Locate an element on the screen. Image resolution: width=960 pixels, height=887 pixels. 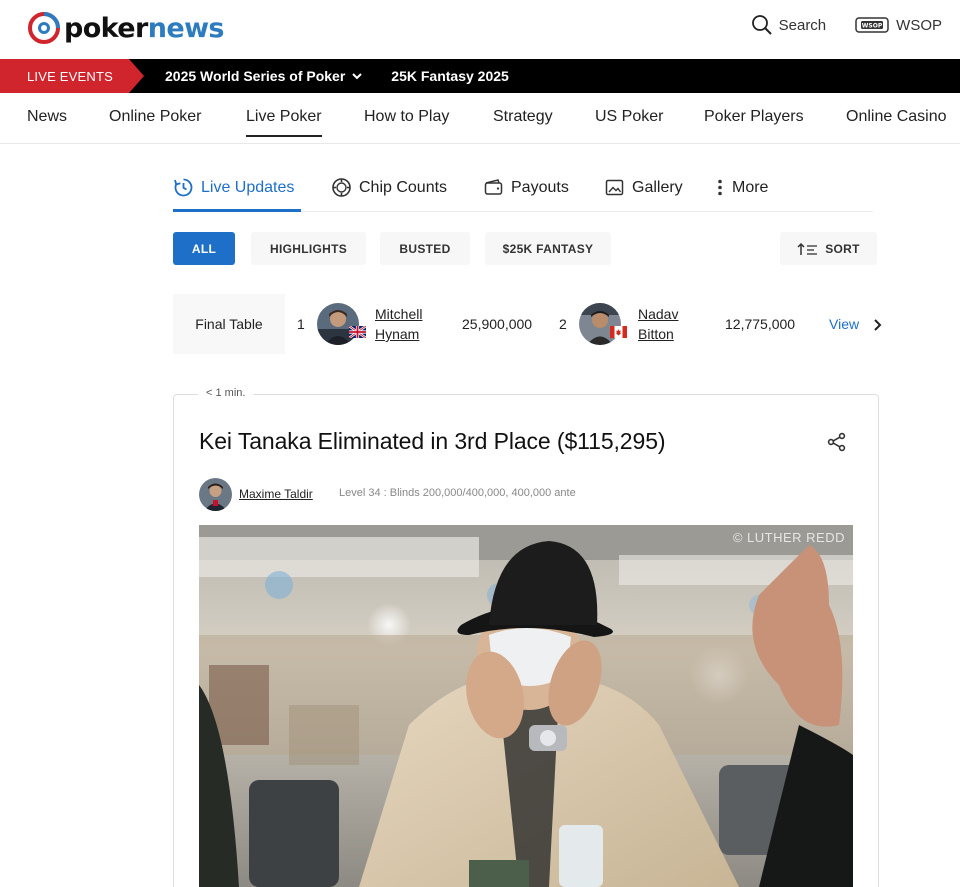
logo-wordmark: pokernews is located at coordinates (144, 28).